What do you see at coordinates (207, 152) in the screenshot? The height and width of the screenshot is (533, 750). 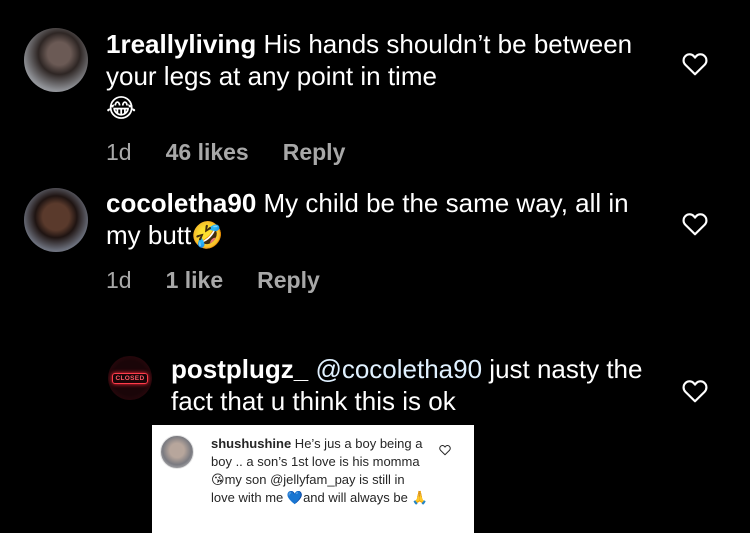 I see `likes-count: 46 likes` at bounding box center [207, 152].